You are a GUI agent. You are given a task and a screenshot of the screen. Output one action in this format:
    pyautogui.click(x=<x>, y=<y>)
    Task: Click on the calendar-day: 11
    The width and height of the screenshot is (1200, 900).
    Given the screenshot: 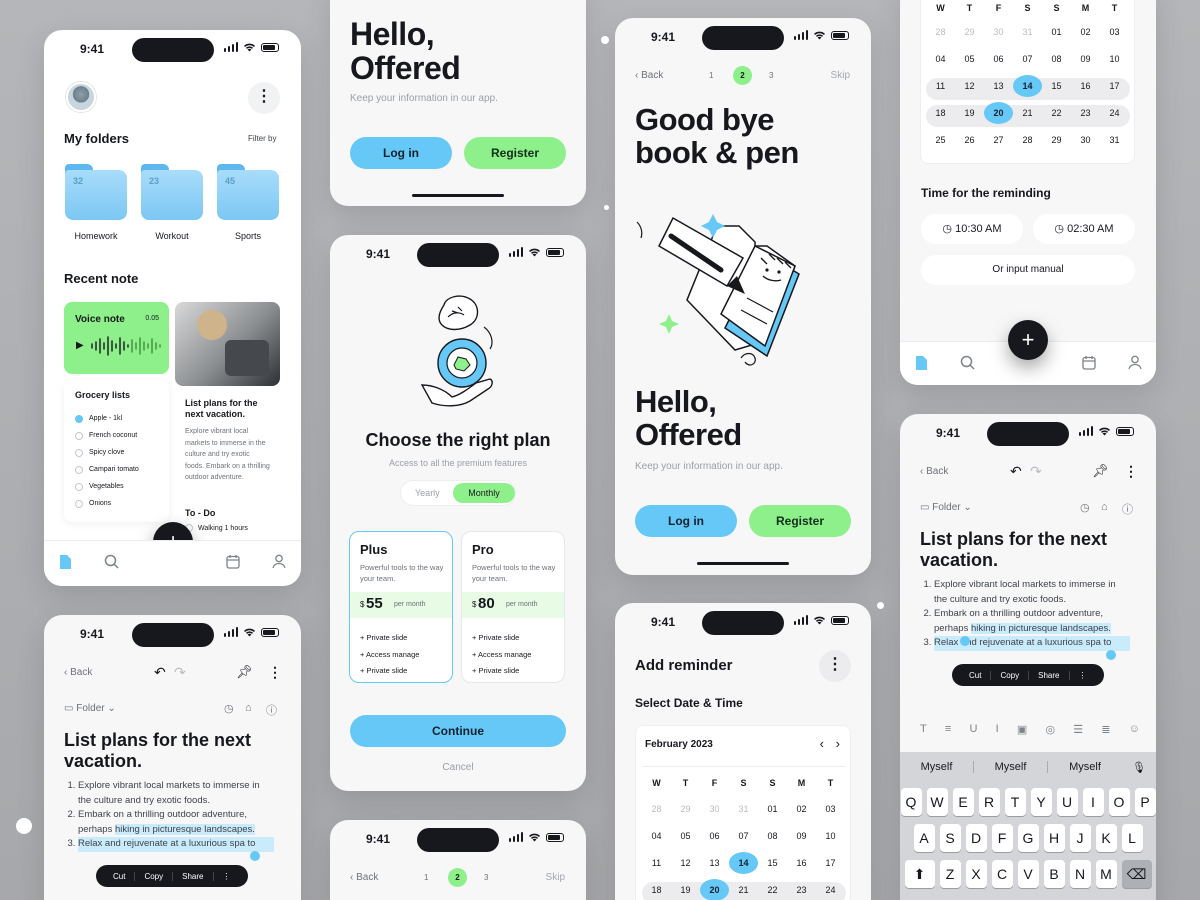 What is the action you would take?
    pyautogui.click(x=940, y=86)
    